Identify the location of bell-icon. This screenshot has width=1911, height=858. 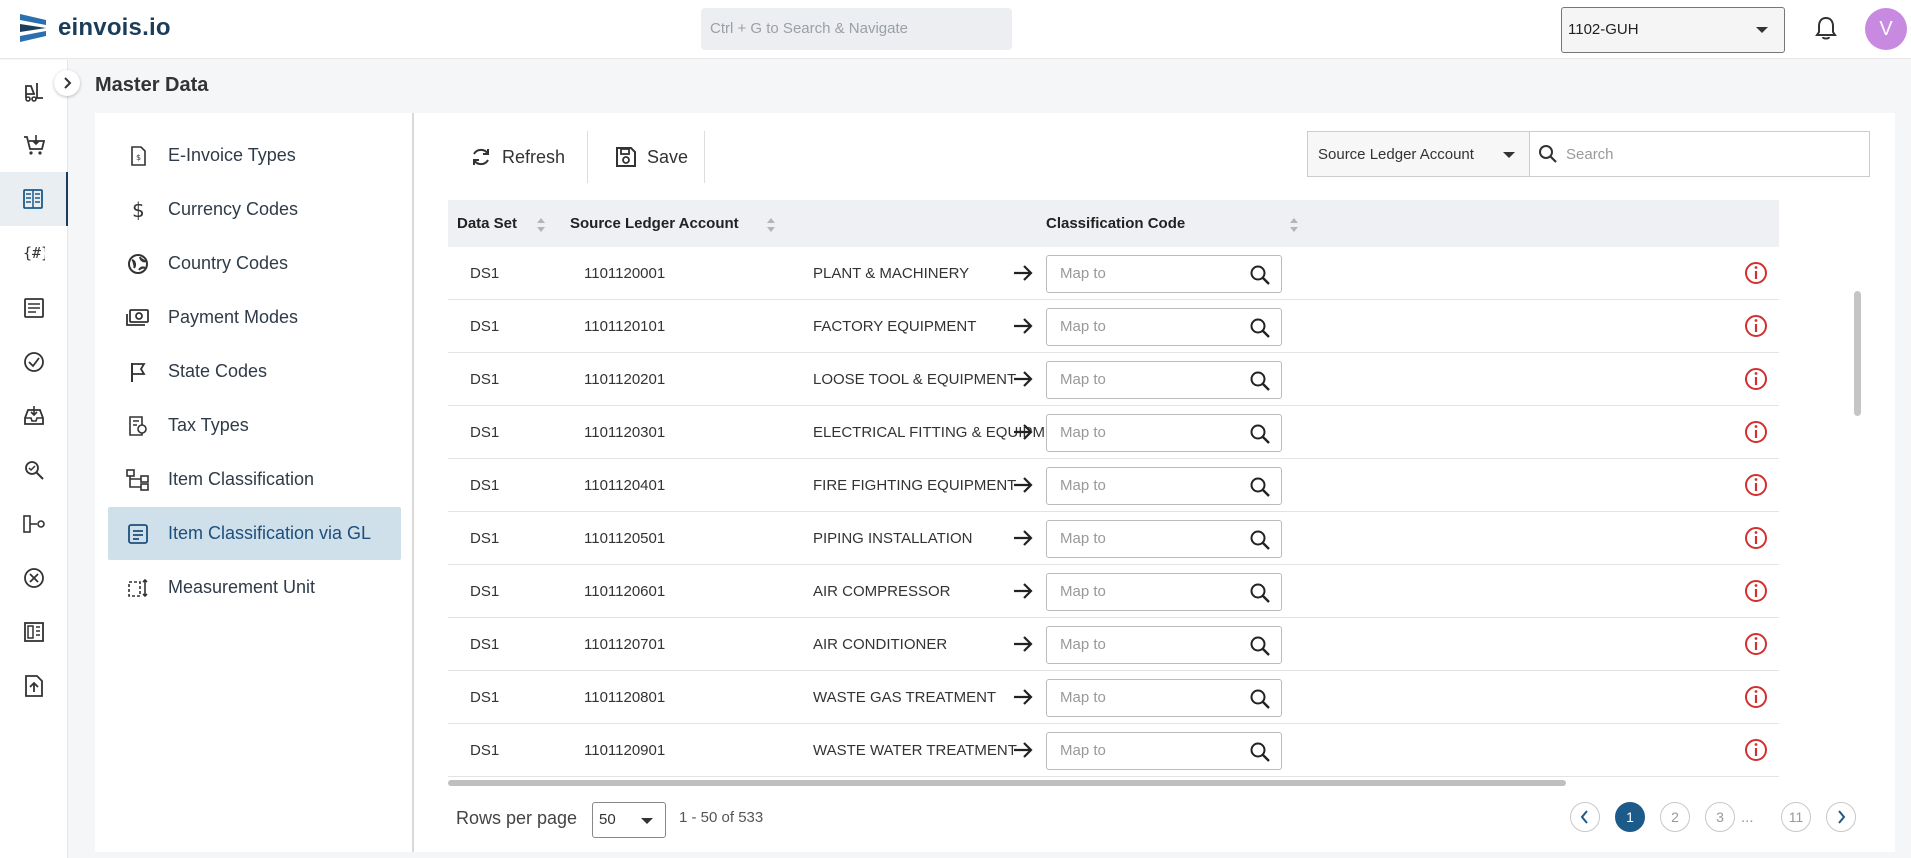
(1826, 28).